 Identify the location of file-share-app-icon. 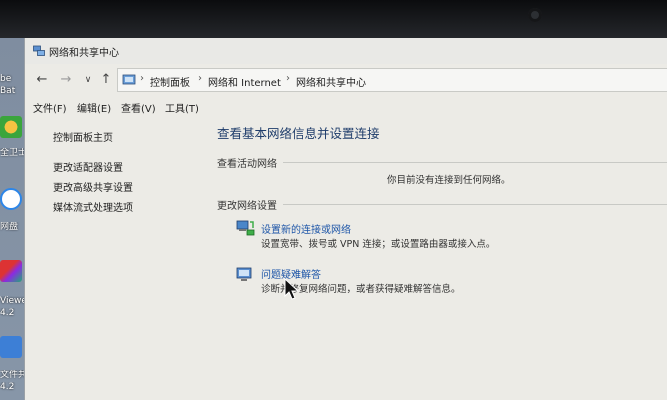
(11, 347).